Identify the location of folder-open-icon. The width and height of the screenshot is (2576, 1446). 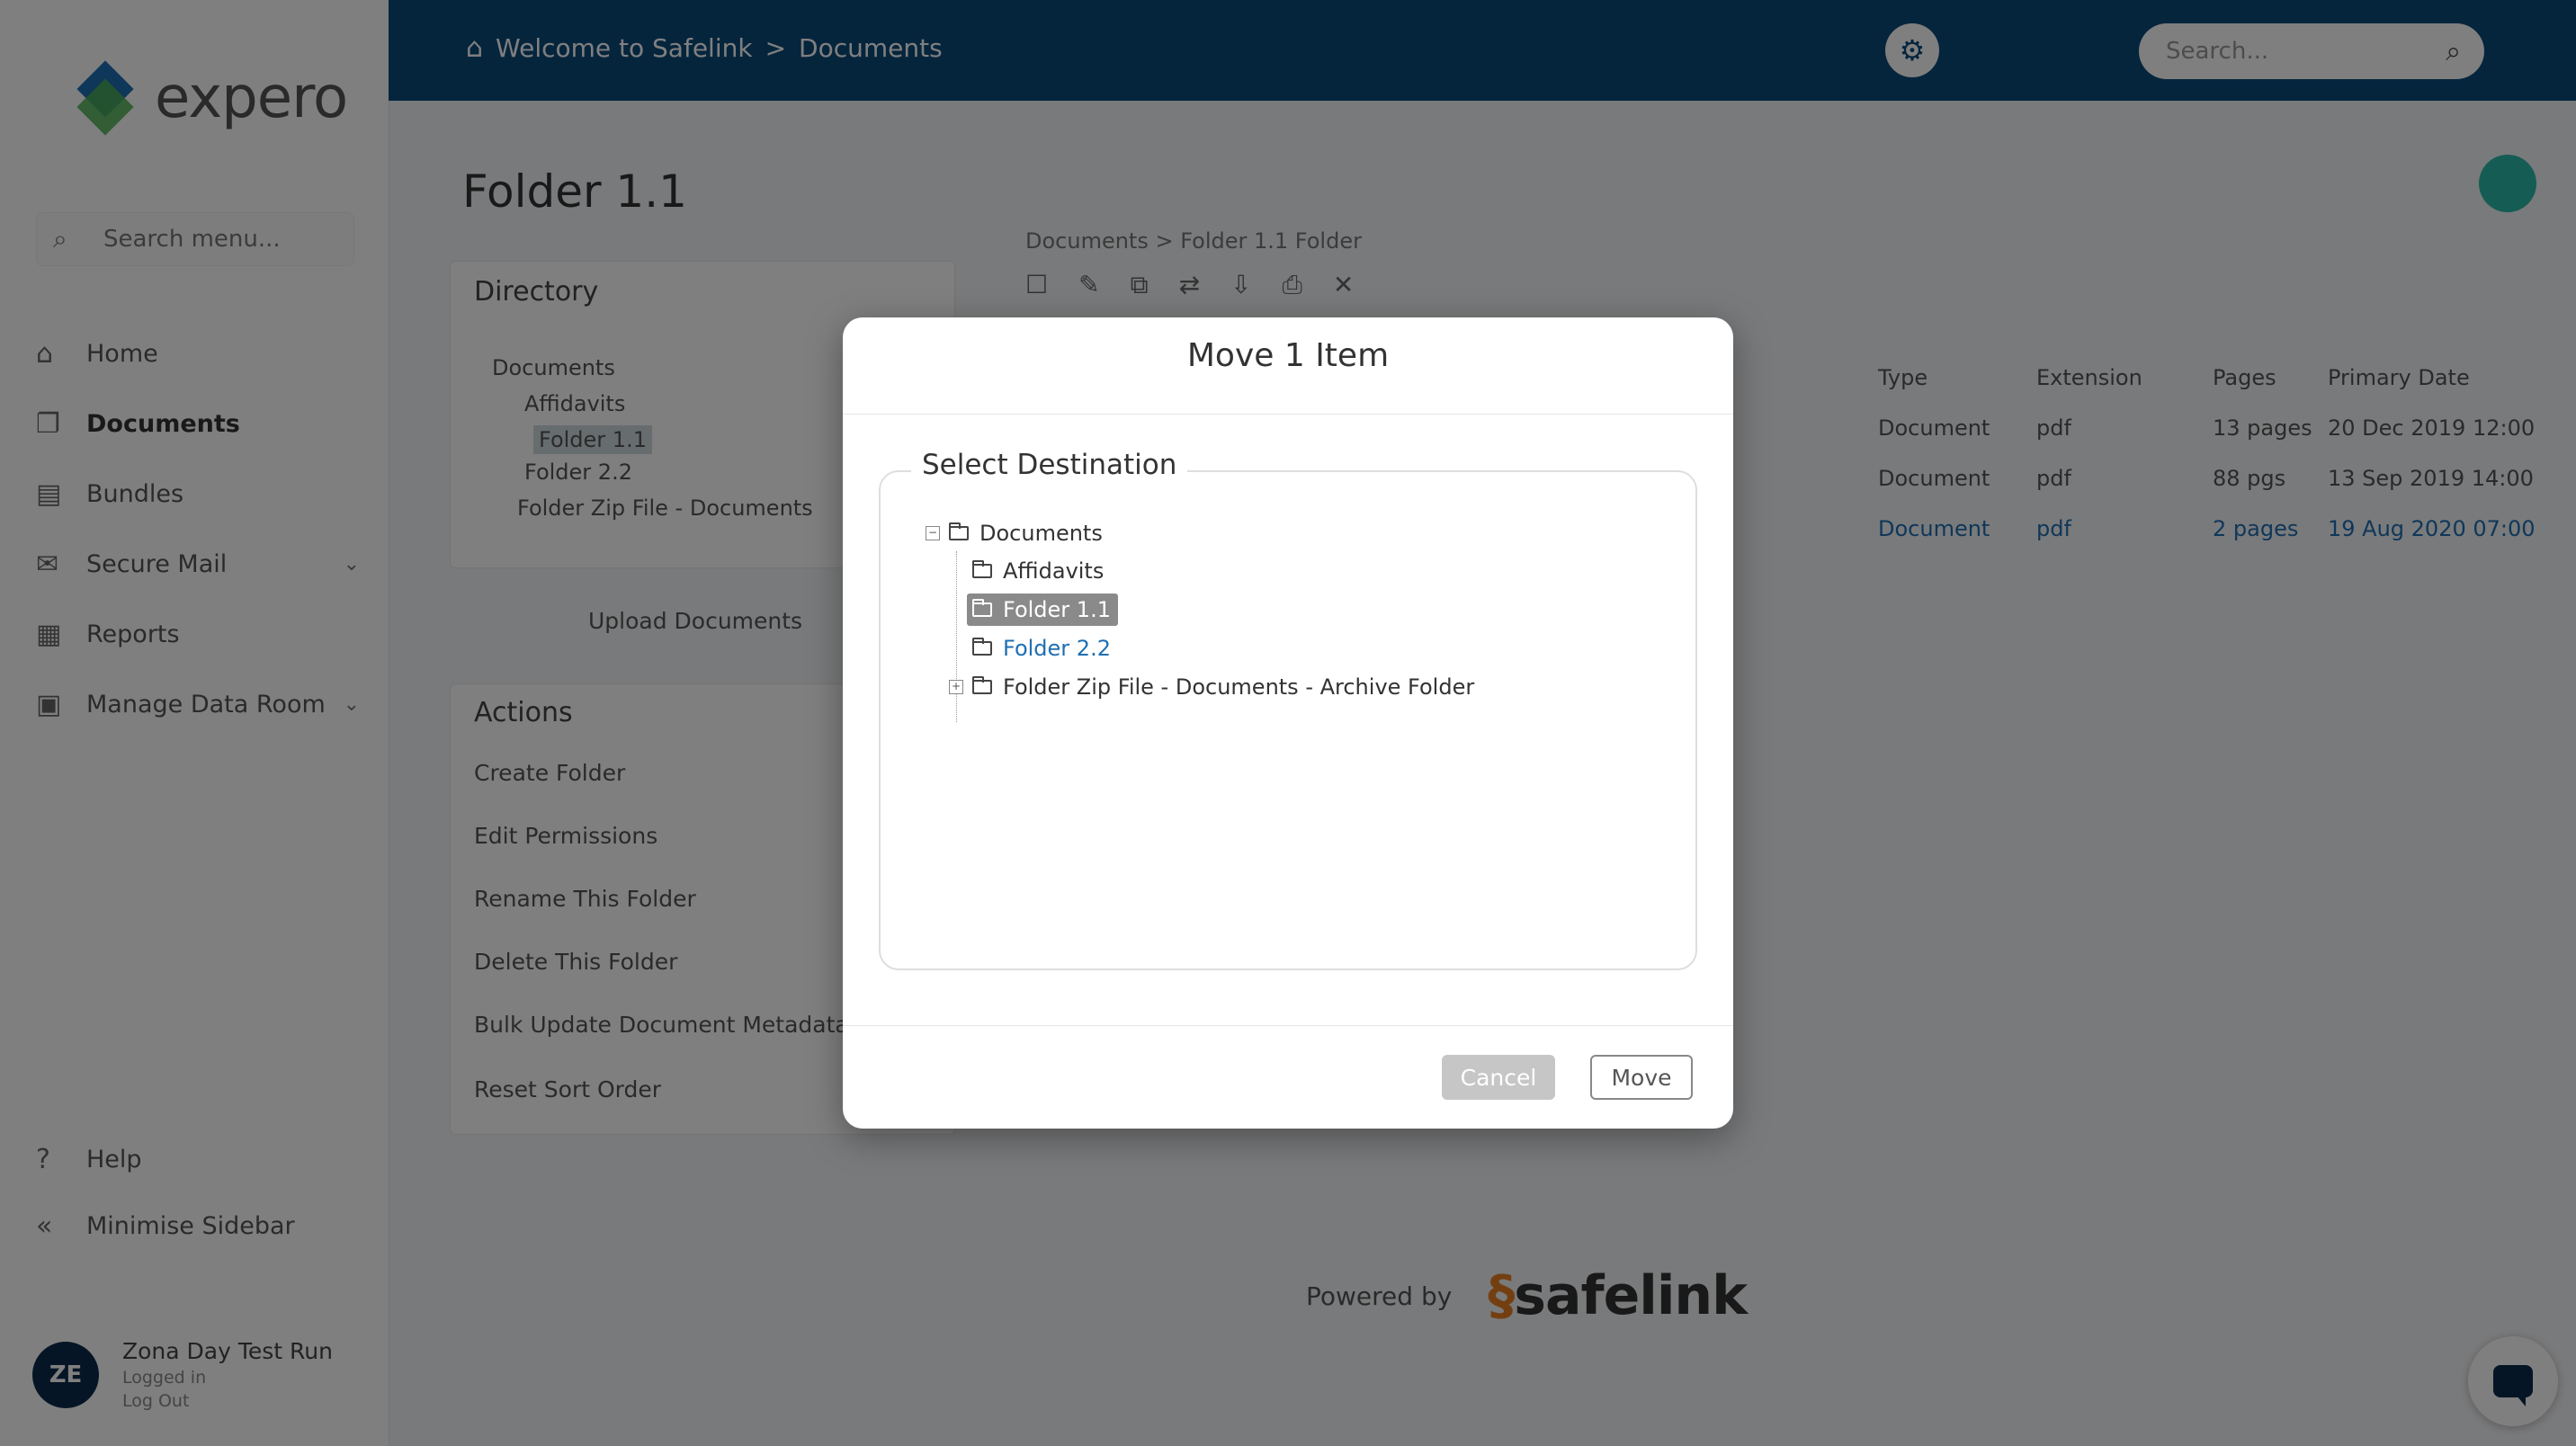
(959, 531).